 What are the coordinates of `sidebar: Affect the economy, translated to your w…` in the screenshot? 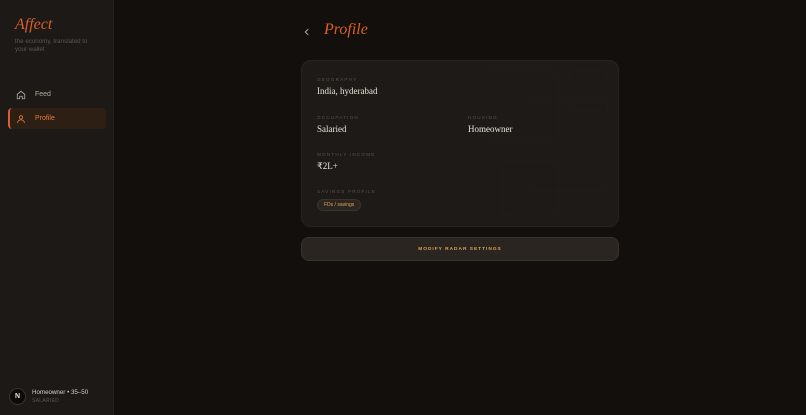 It's located at (57, 207).